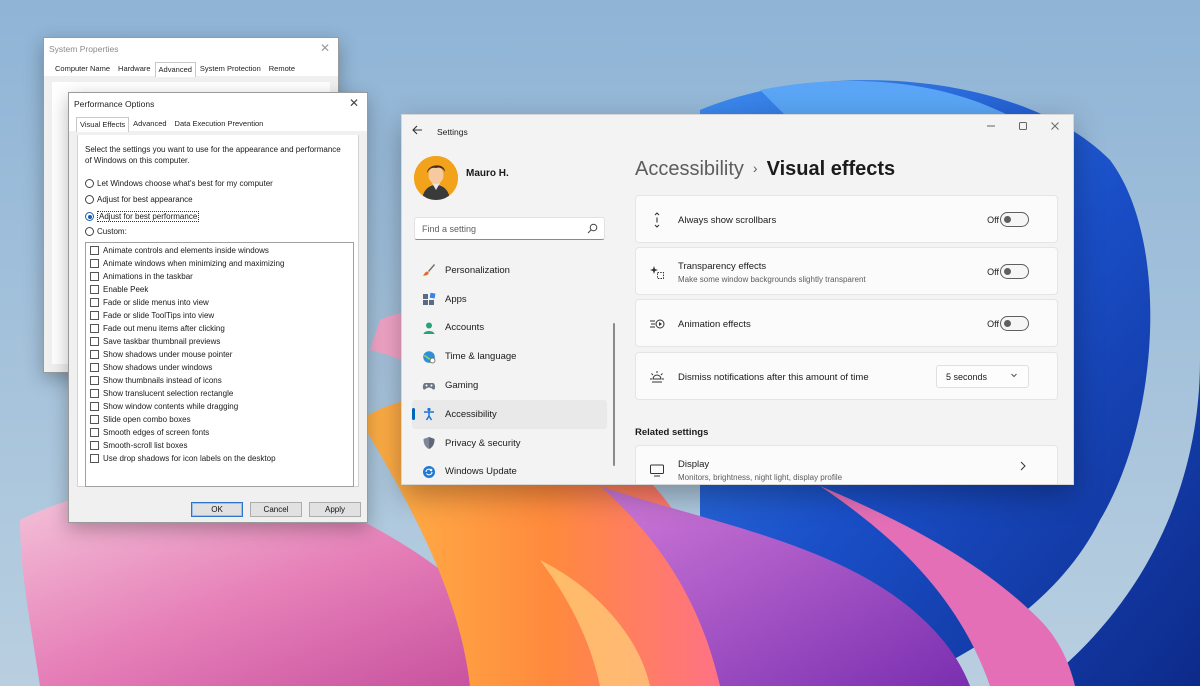  What do you see at coordinates (126, 289) in the screenshot?
I see `checkbox-label: Enable Peek` at bounding box center [126, 289].